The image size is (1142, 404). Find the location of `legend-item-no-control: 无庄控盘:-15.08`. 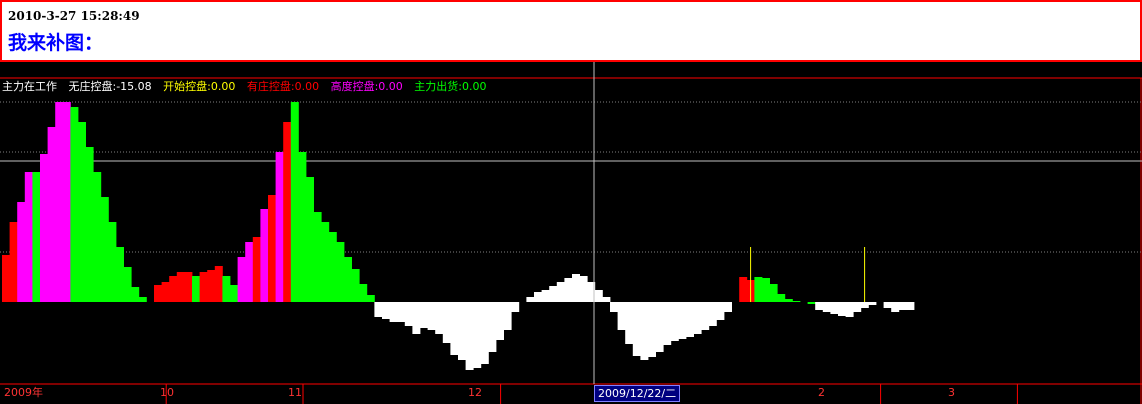

legend-item-no-control: 无庄控盘:-15.08 is located at coordinates (110, 86).